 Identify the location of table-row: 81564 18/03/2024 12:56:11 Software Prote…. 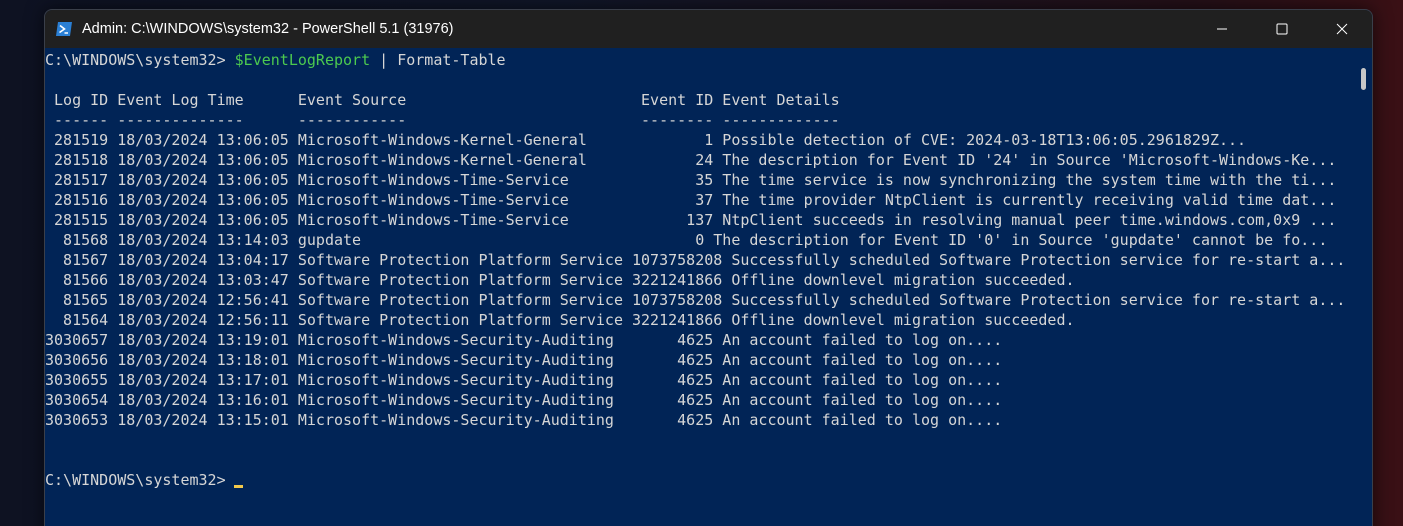
(560, 320).